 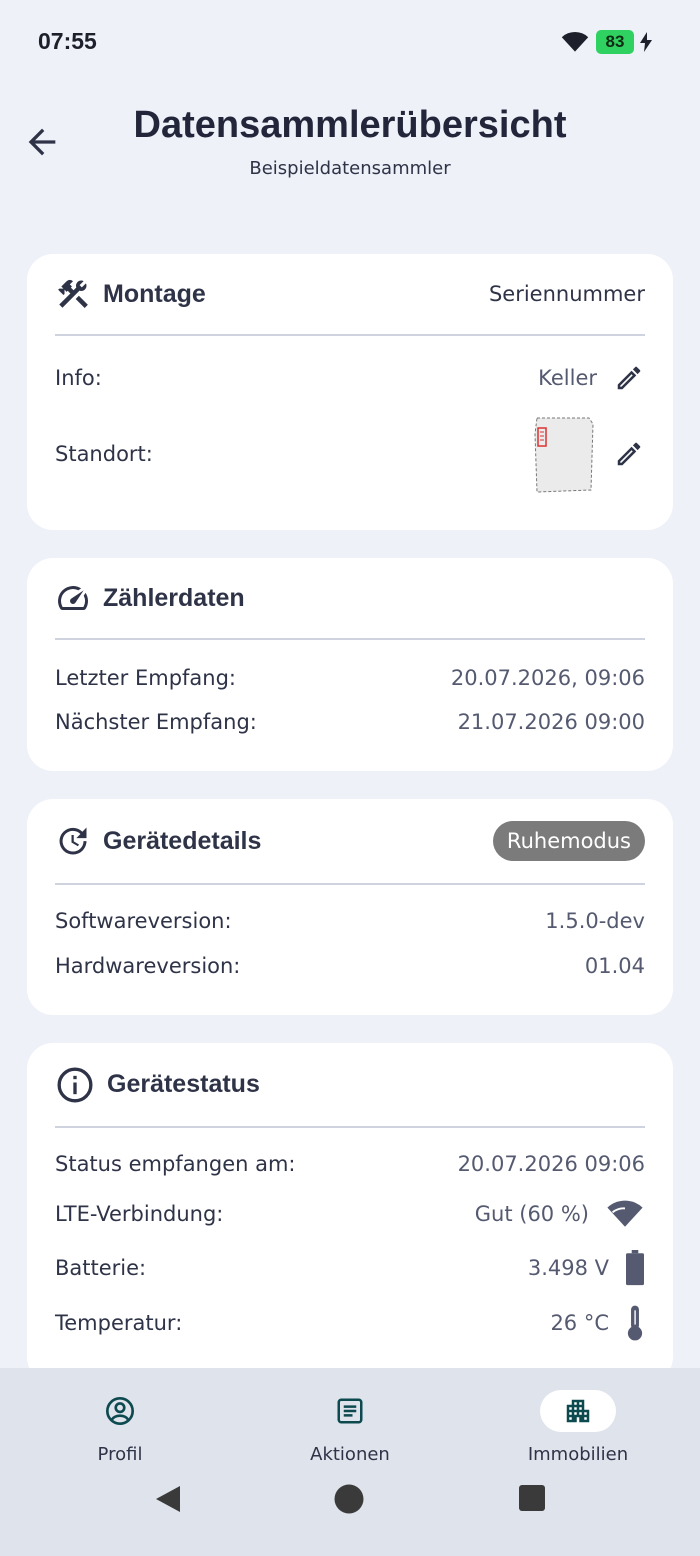 I want to click on tools-icon, so click(x=73, y=293).